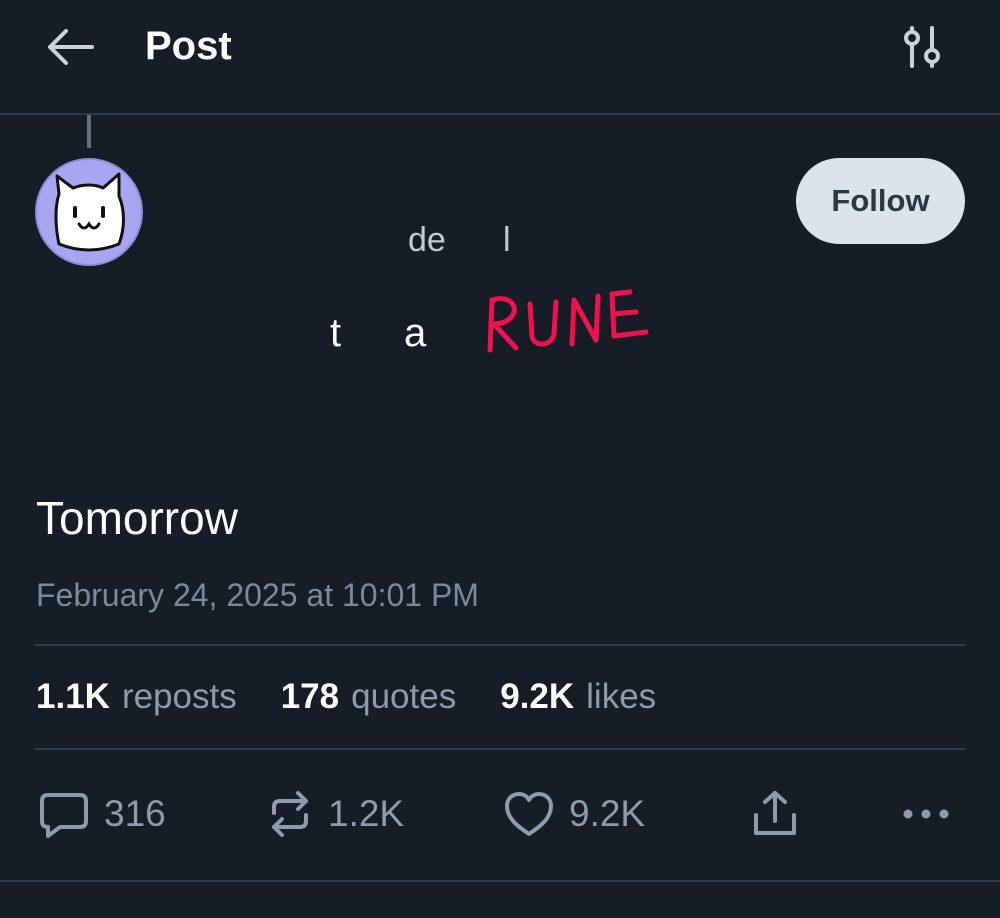 The width and height of the screenshot is (1000, 918). Describe the element at coordinates (568, 321) in the screenshot. I see `rune-handwritten-logo` at that location.